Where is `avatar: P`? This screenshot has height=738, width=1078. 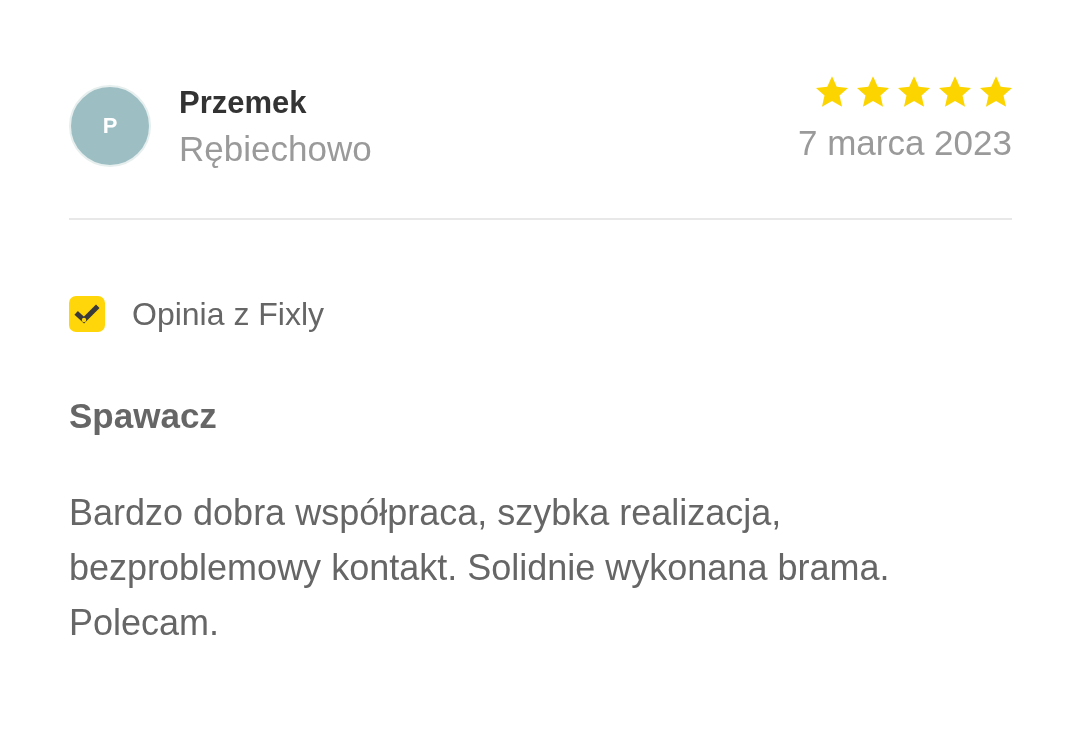 avatar: P is located at coordinates (110, 126).